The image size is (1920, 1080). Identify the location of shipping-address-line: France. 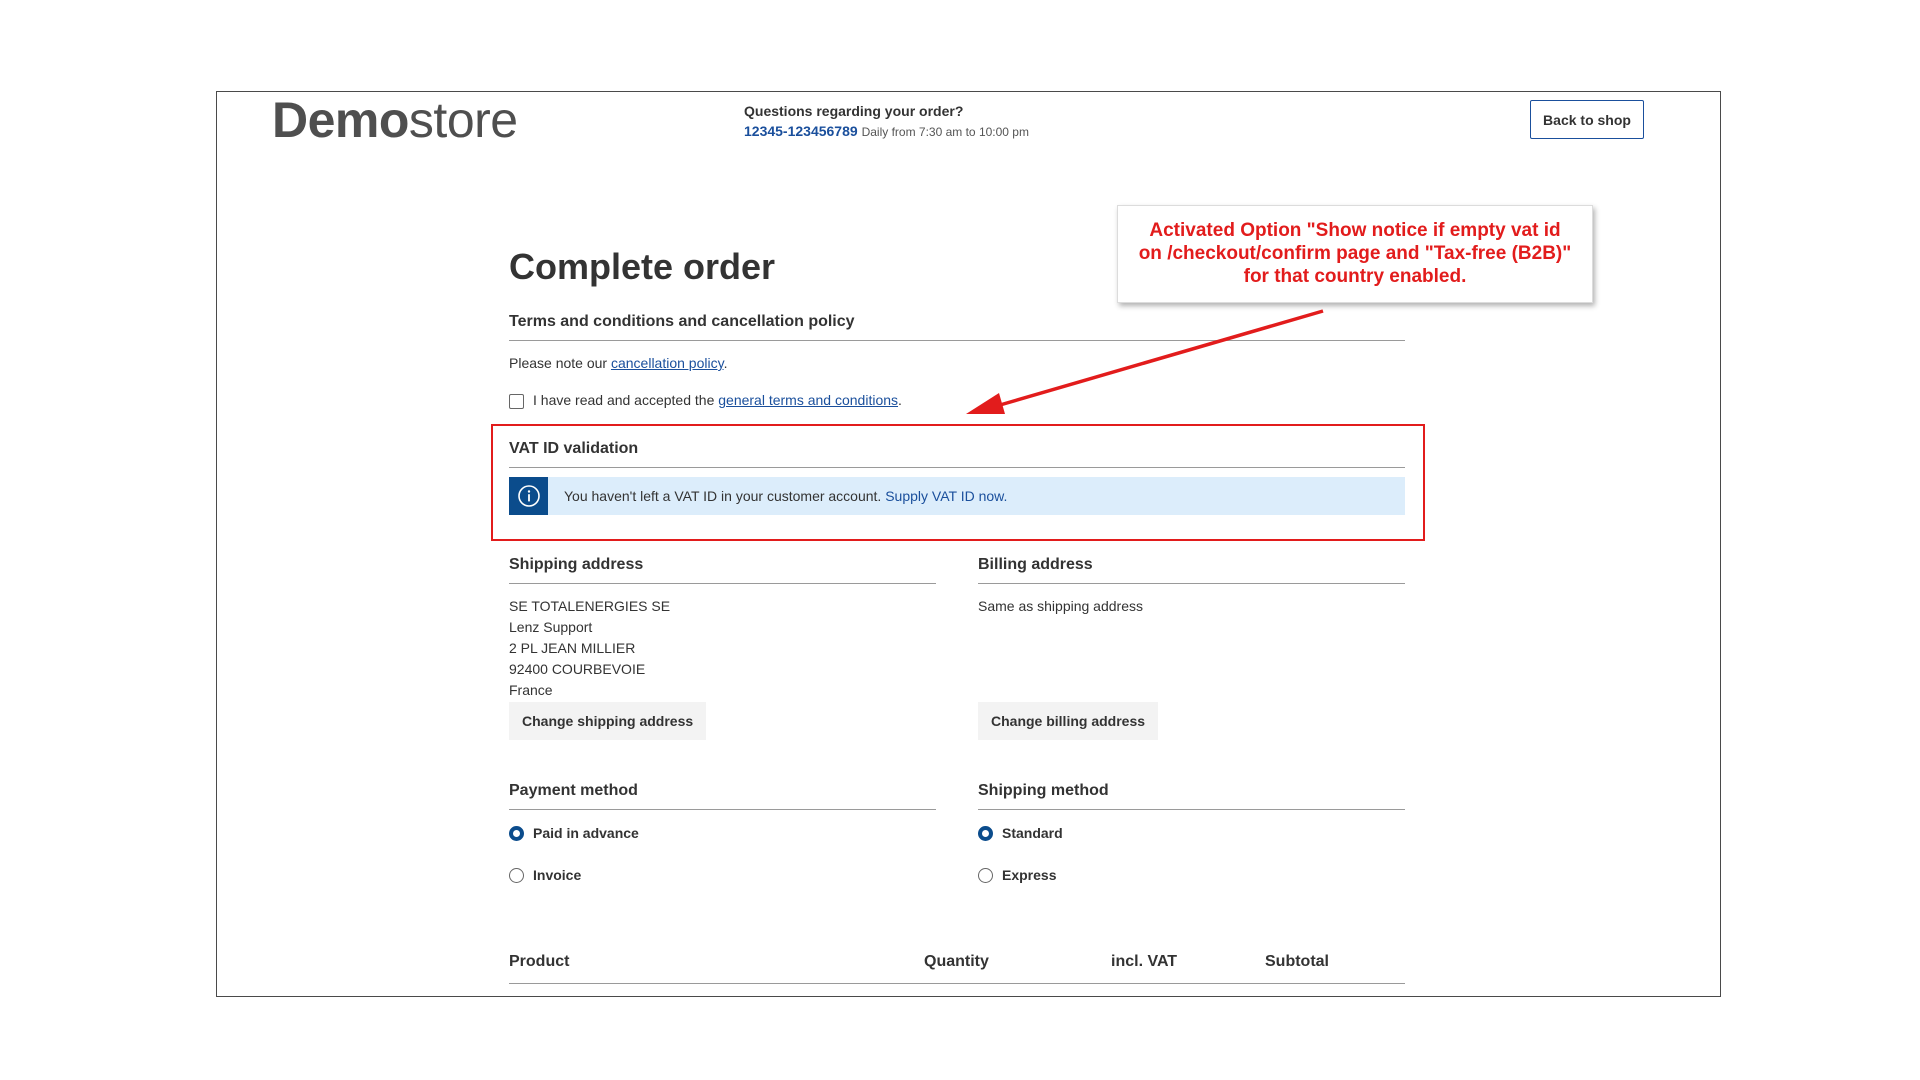
(531, 690).